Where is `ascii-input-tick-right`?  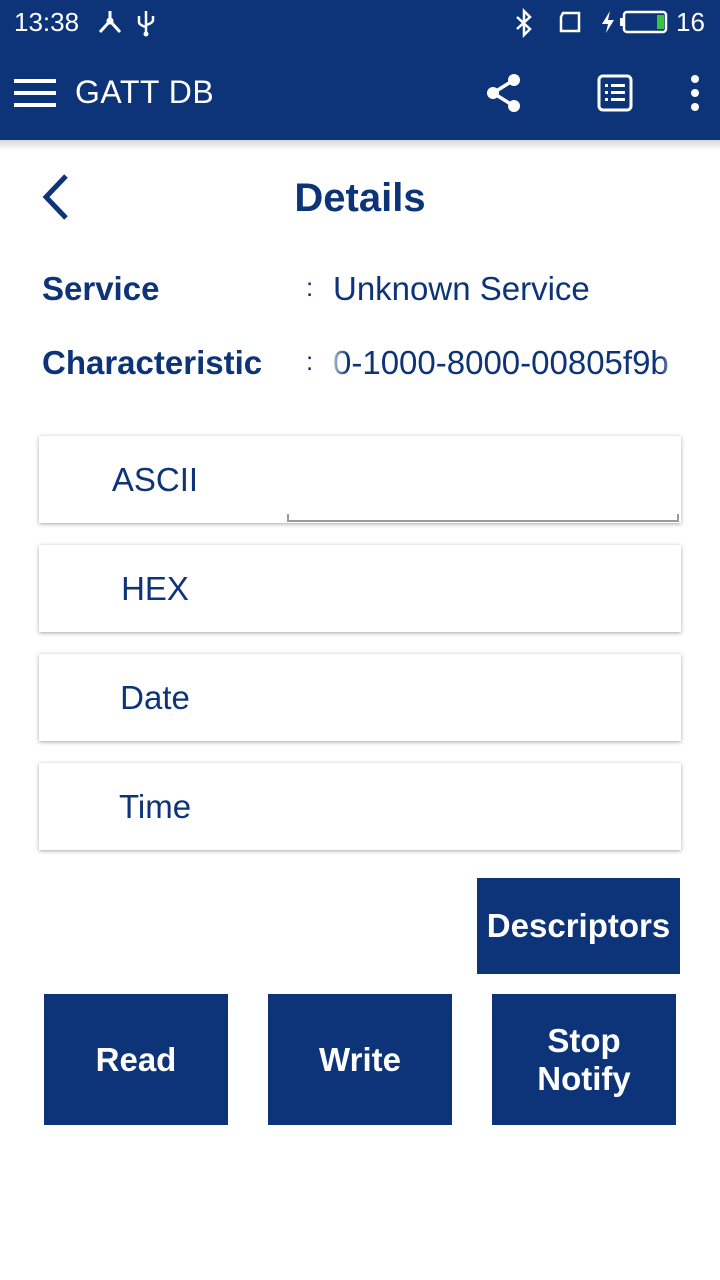 ascii-input-tick-right is located at coordinates (678, 518).